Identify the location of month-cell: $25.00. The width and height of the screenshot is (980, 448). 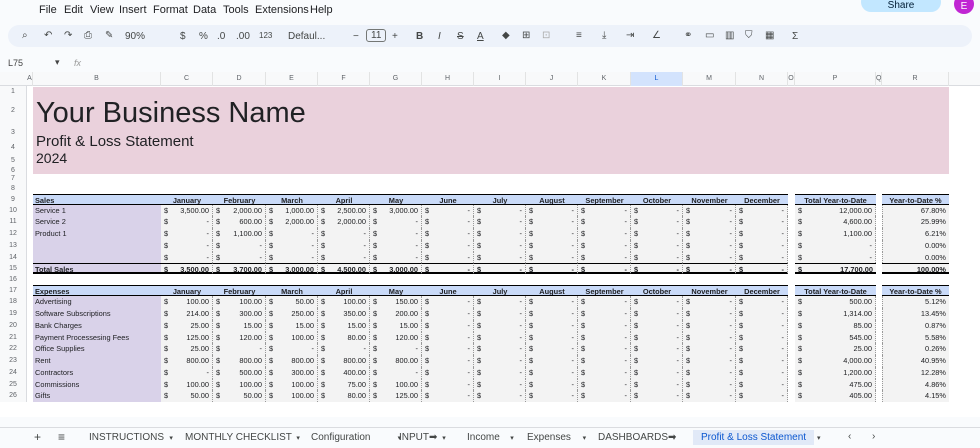
(187, 326).